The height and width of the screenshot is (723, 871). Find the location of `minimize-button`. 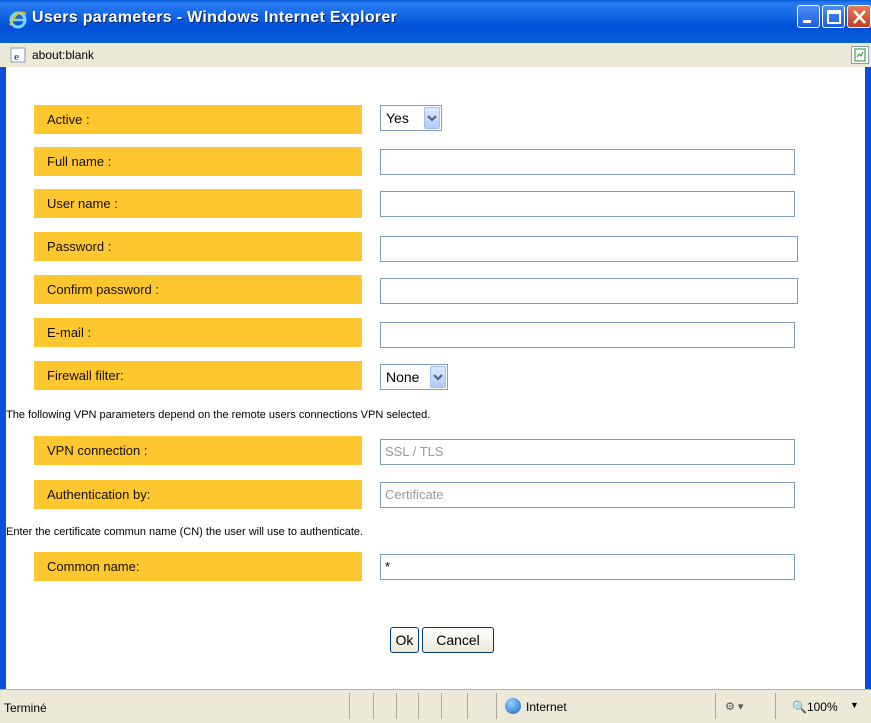

minimize-button is located at coordinates (808, 16).